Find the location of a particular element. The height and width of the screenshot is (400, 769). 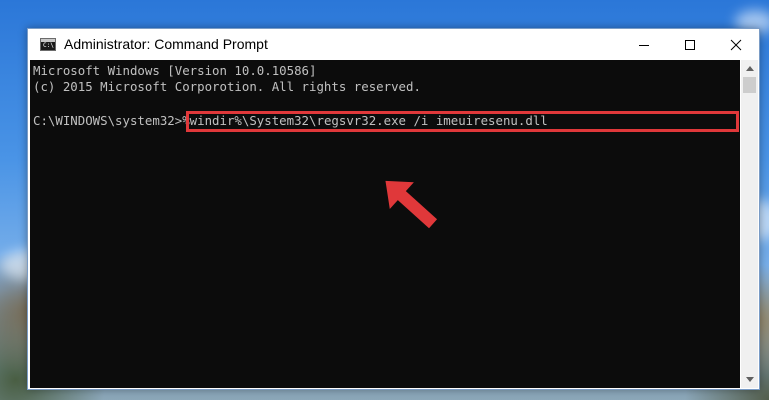

scroll-down-button is located at coordinates (749, 379).